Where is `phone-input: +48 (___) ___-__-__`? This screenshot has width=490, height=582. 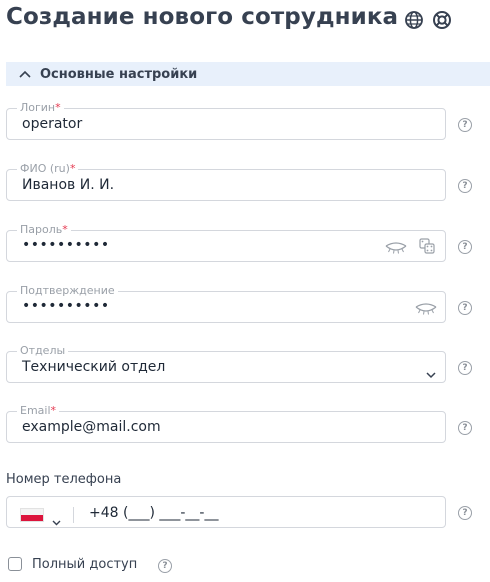
phone-input: +48 (___) ___-__-__ is located at coordinates (153, 513).